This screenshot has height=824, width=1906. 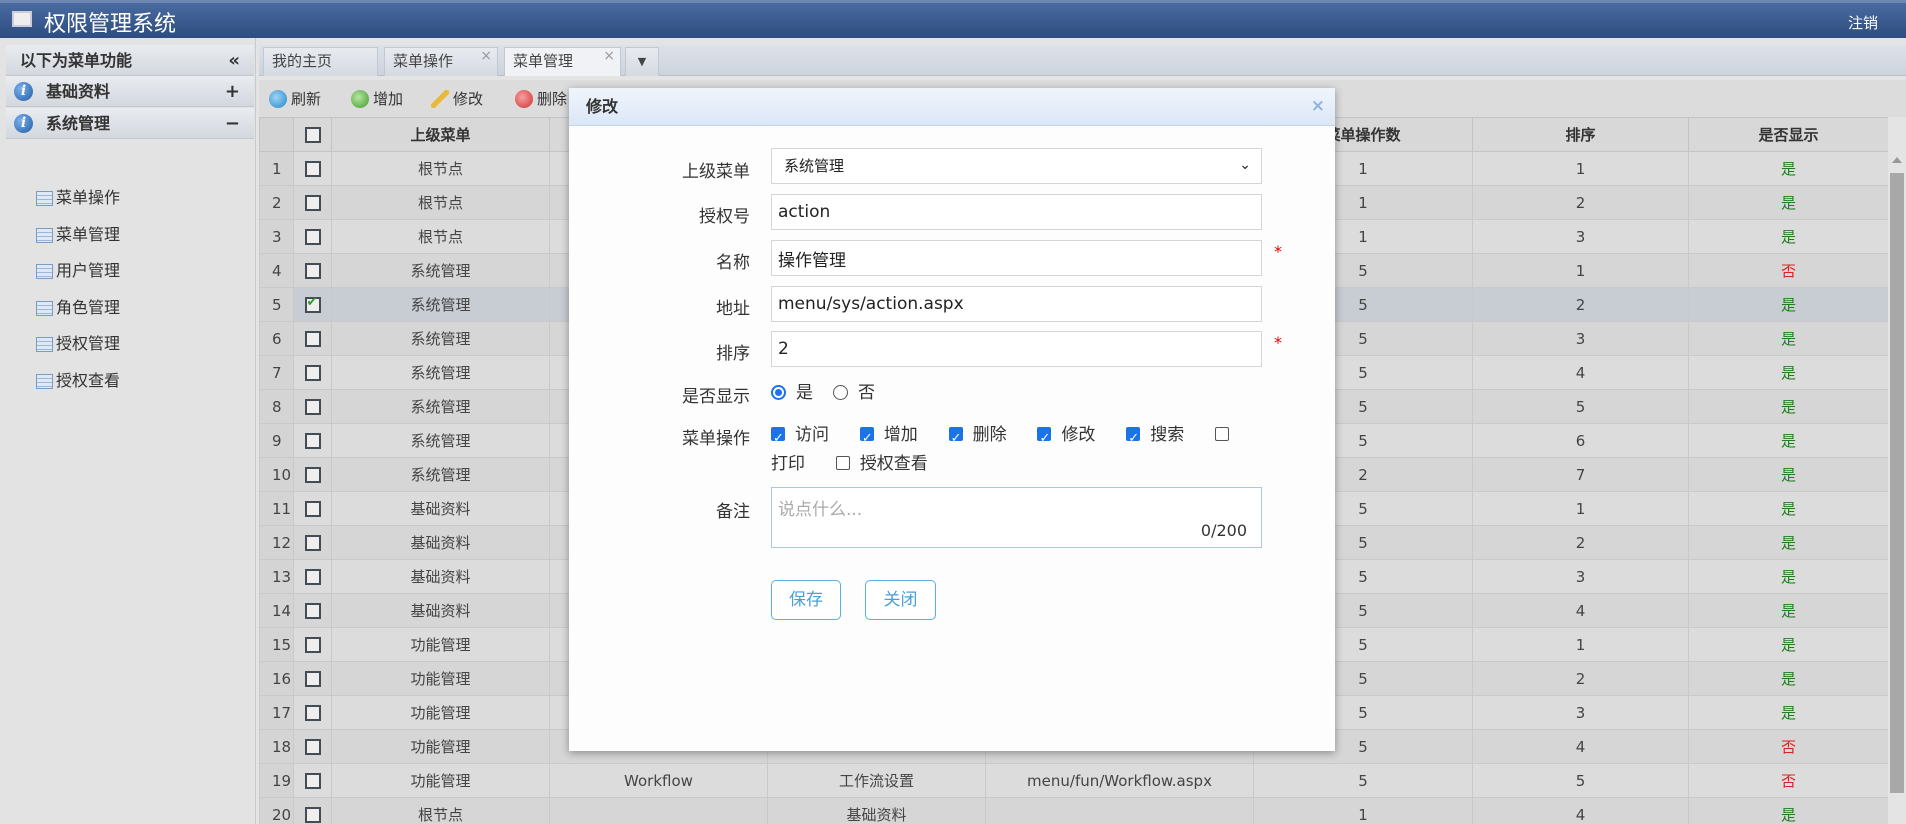 I want to click on vertical-scrollbar, so click(x=1897, y=487).